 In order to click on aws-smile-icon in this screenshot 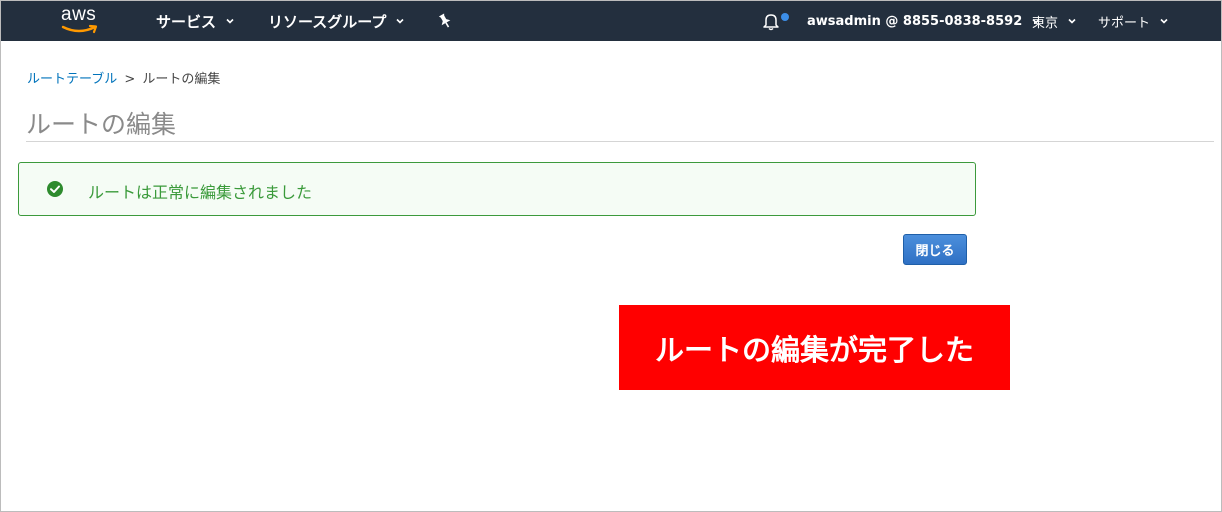, I will do `click(79, 29)`.